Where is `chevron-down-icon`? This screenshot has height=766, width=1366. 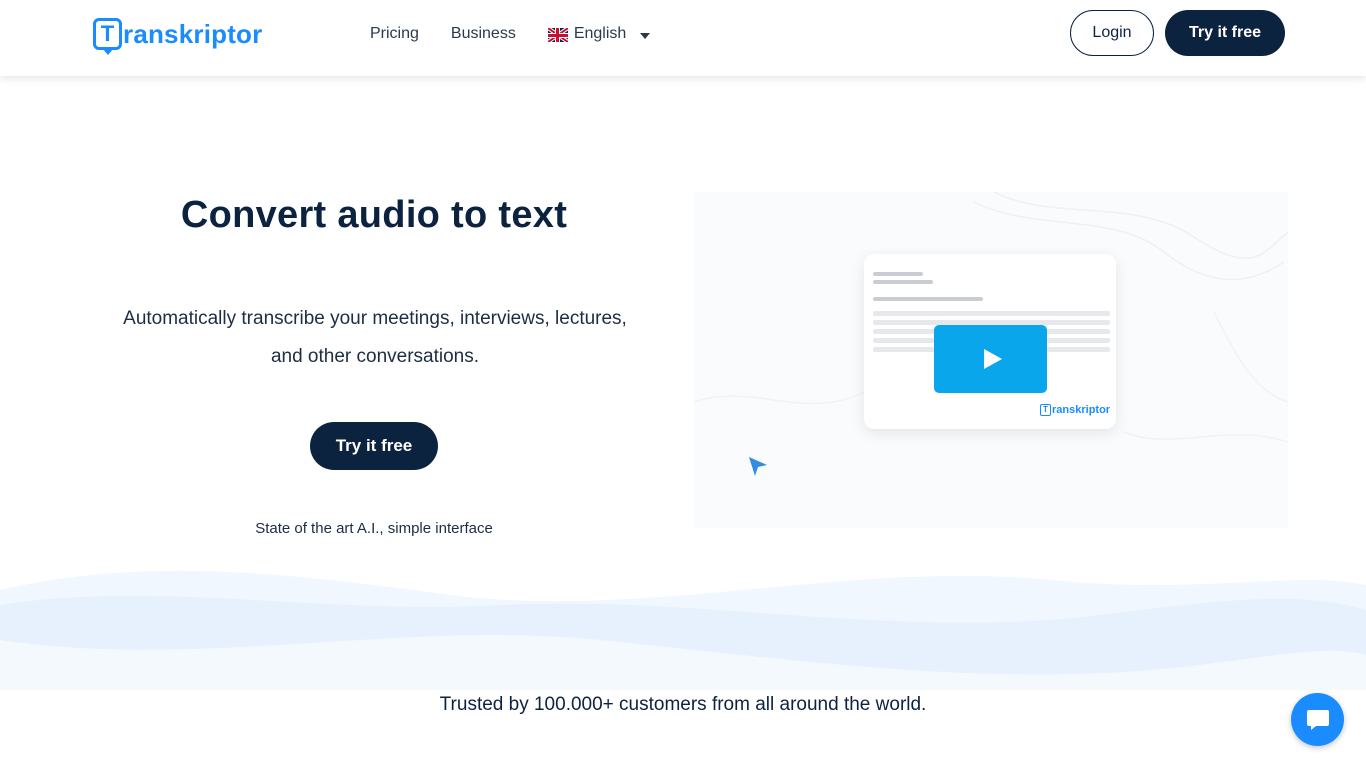 chevron-down-icon is located at coordinates (645, 36).